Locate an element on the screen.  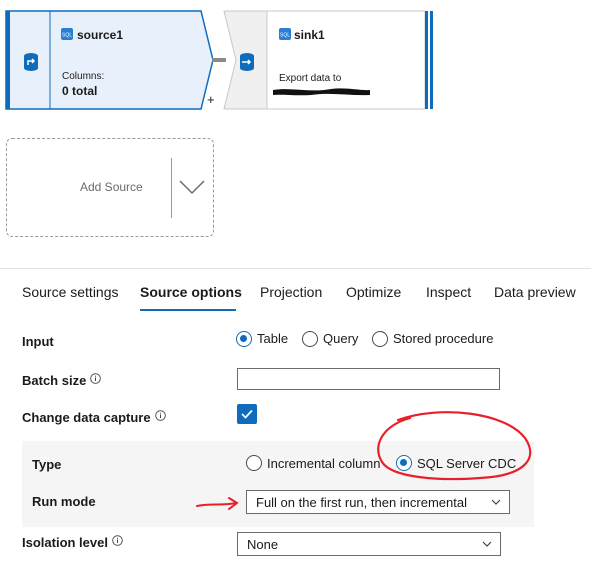
type-label: Type is located at coordinates (47, 464).